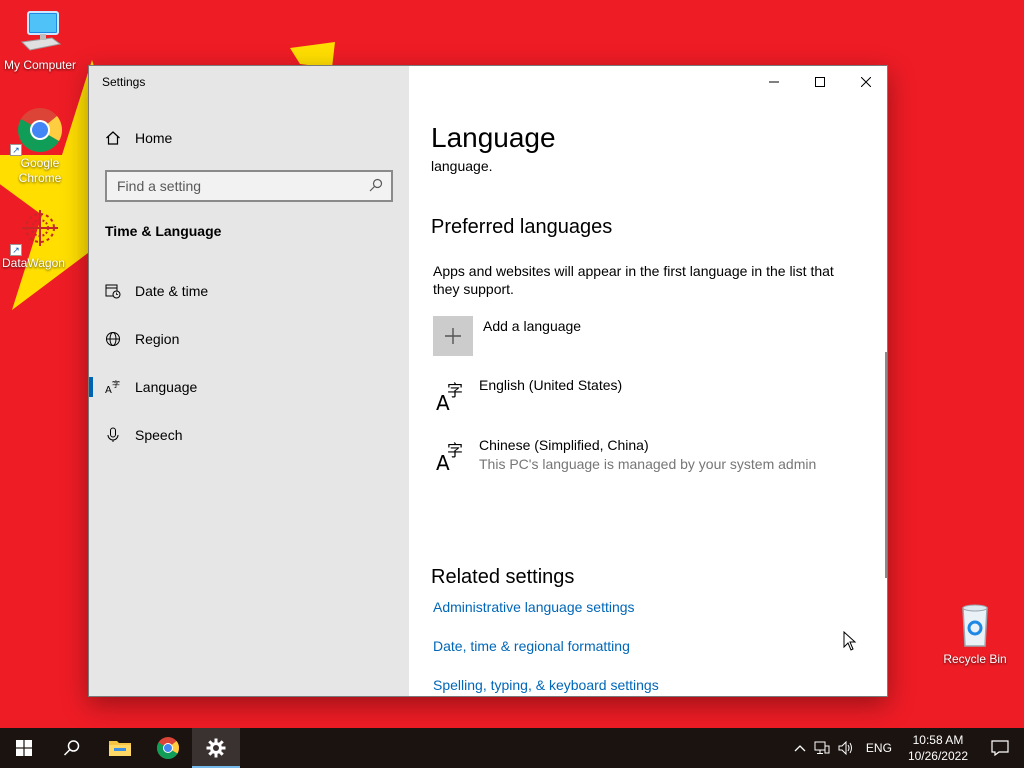 Image resolution: width=1024 pixels, height=768 pixels. What do you see at coordinates (564, 445) in the screenshot?
I see `language-name: Chinese (Simplified, China)` at bounding box center [564, 445].